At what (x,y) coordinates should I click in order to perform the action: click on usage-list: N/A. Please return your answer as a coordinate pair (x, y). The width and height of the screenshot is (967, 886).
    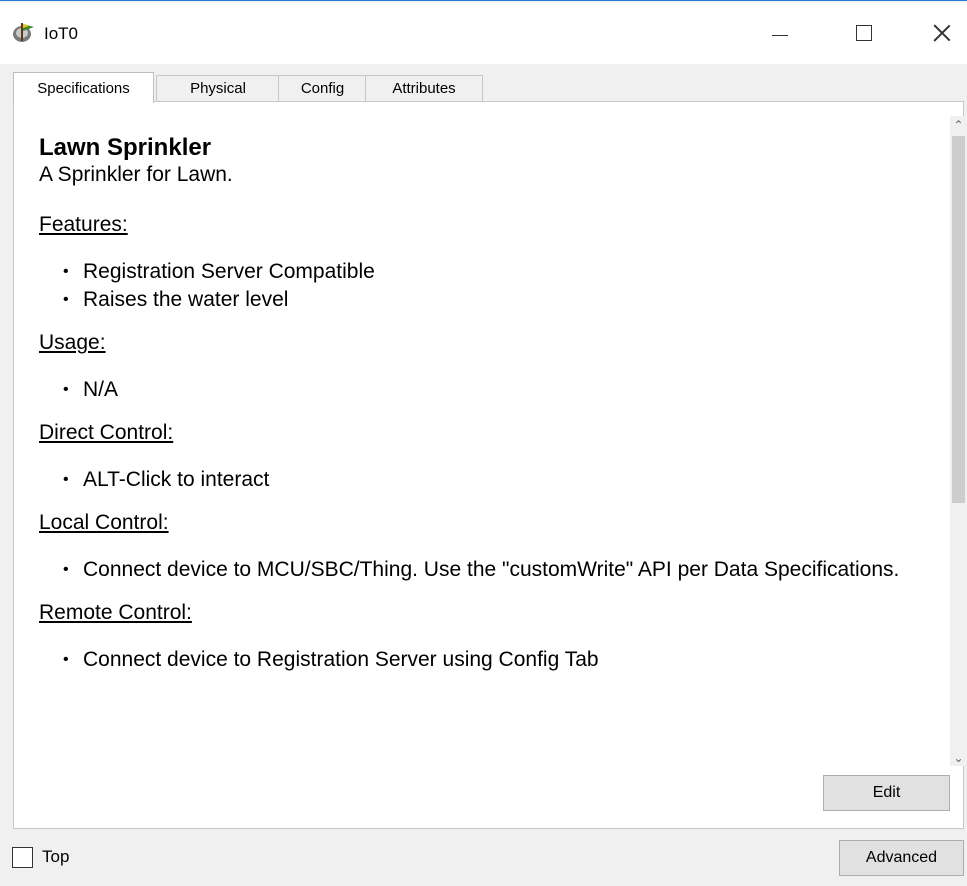
    Looking at the image, I should click on (480, 390).